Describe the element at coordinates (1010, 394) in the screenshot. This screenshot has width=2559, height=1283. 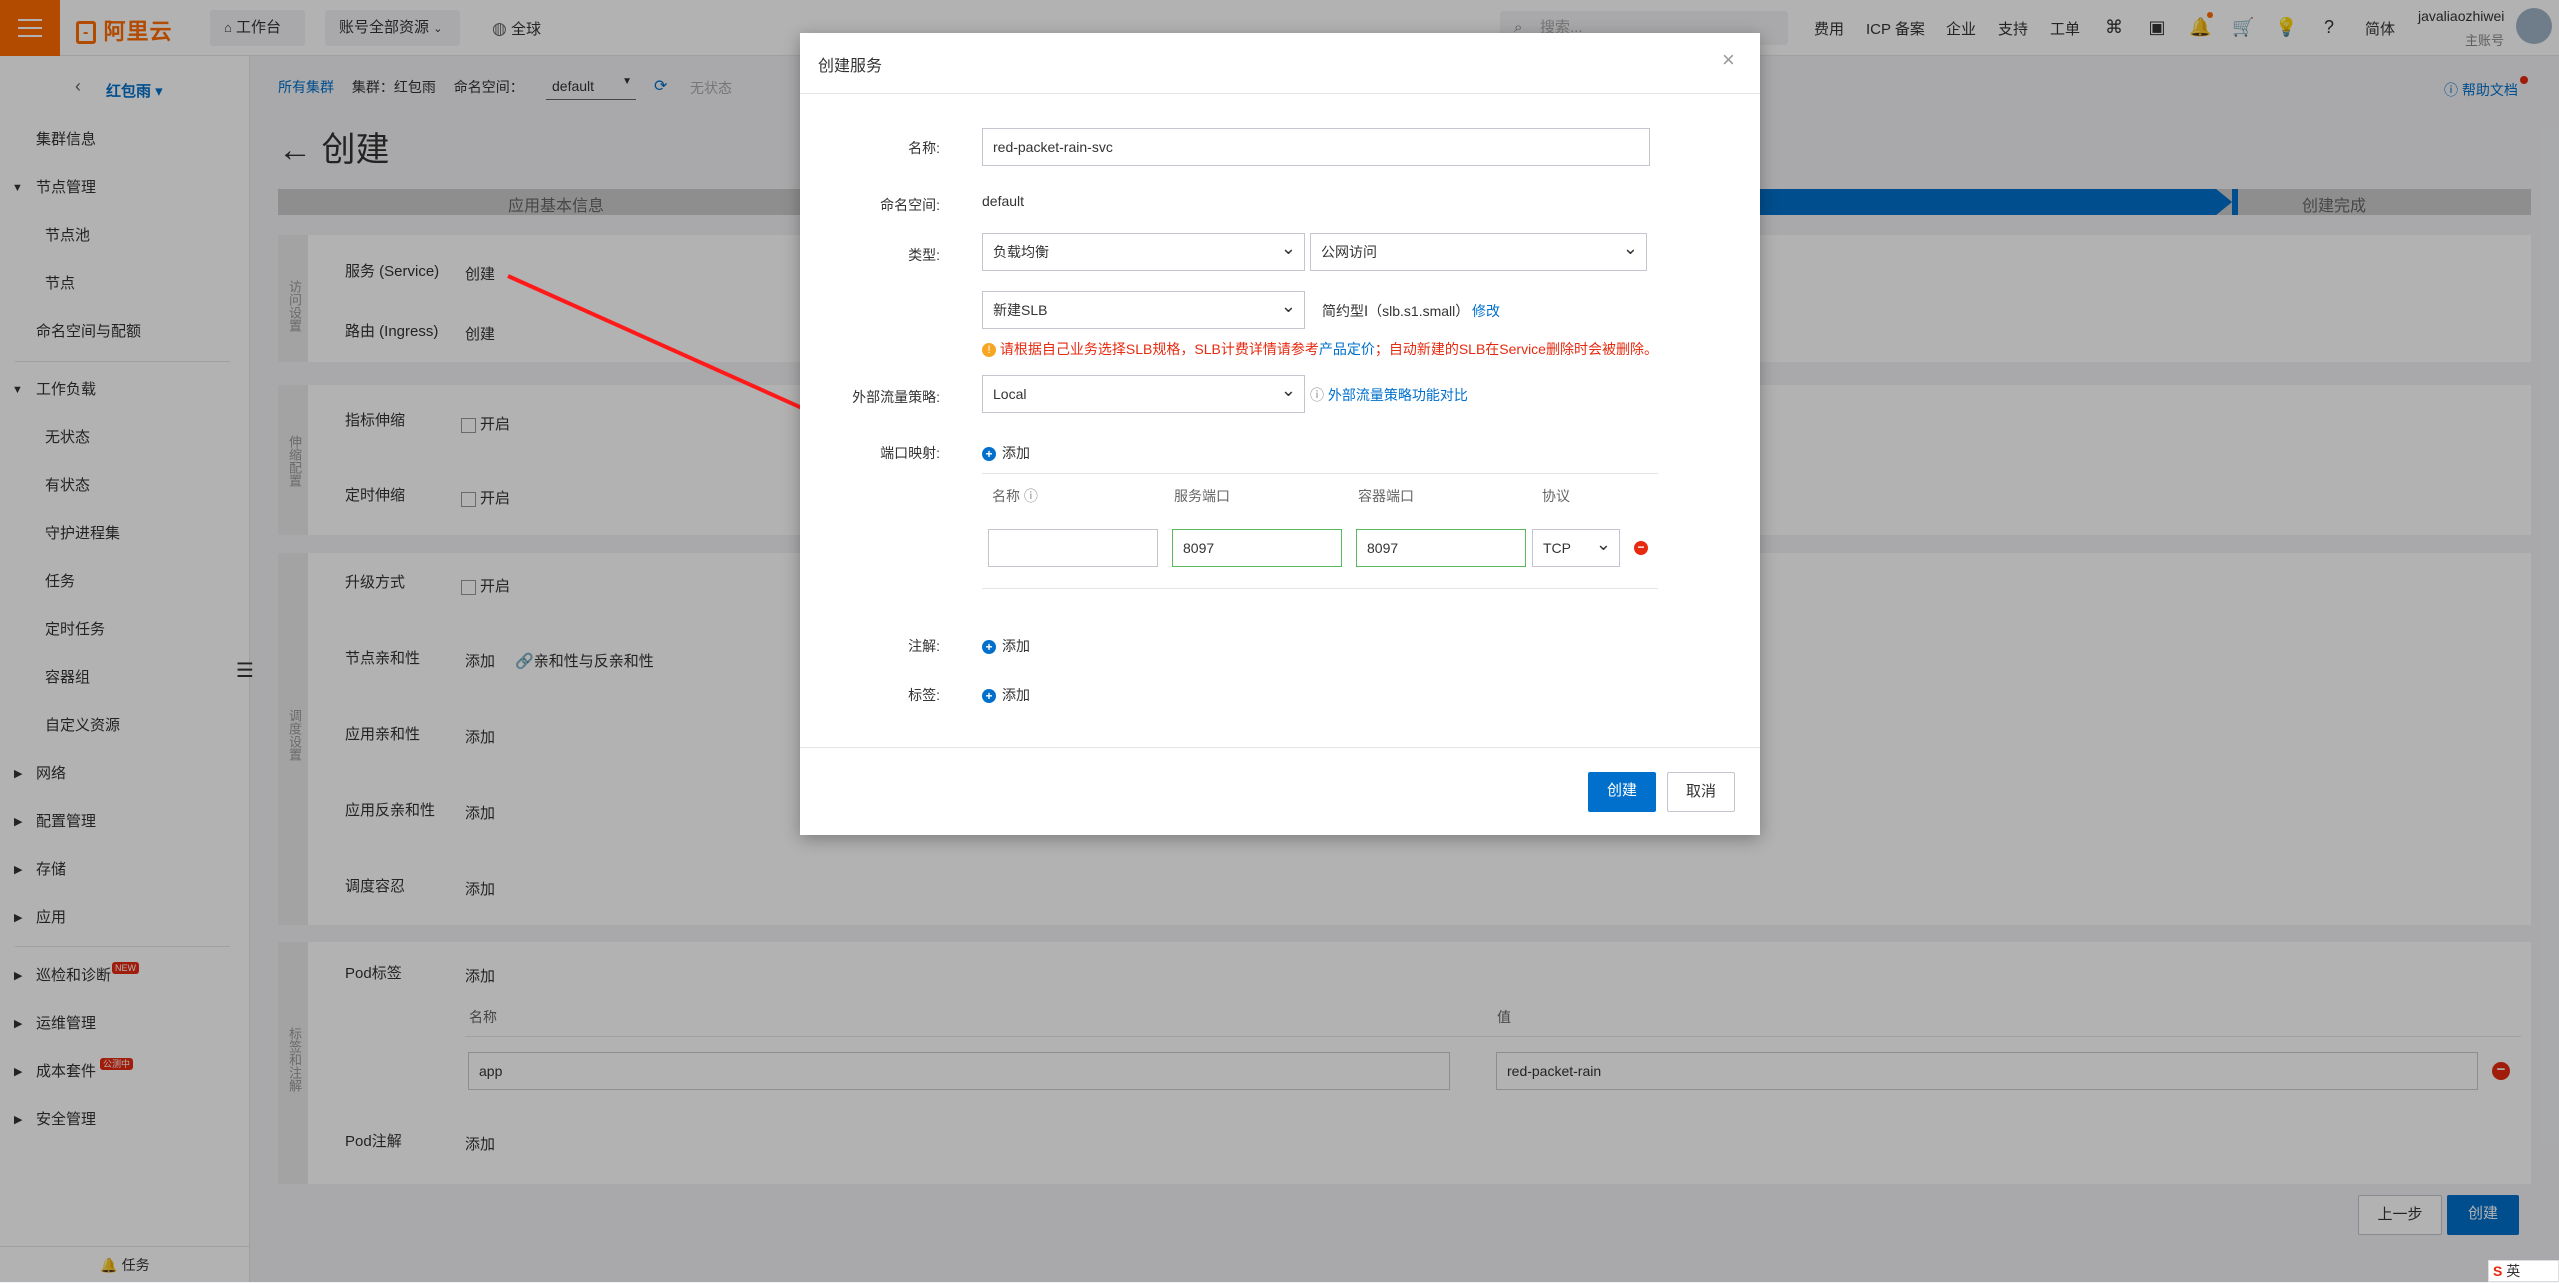
I see `traffic-policy-value: Local` at that location.